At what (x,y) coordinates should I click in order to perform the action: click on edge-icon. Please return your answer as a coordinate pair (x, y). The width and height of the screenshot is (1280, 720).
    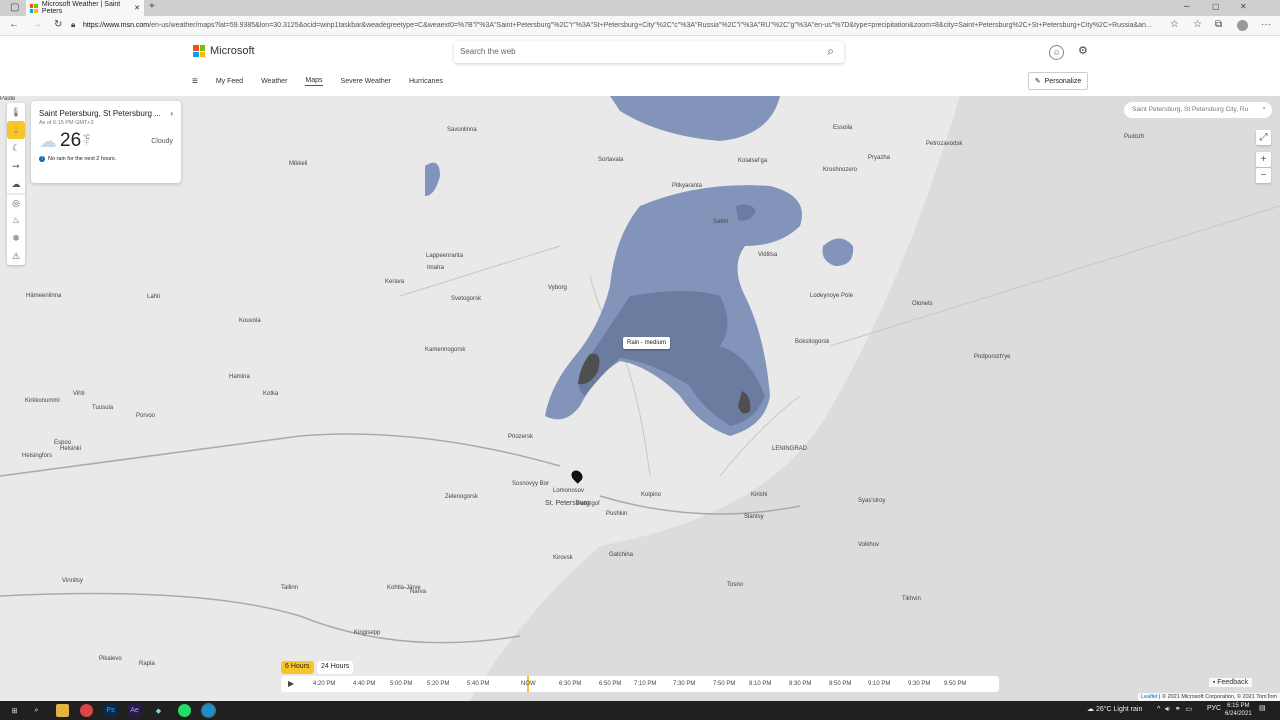
    Looking at the image, I should click on (208, 710).